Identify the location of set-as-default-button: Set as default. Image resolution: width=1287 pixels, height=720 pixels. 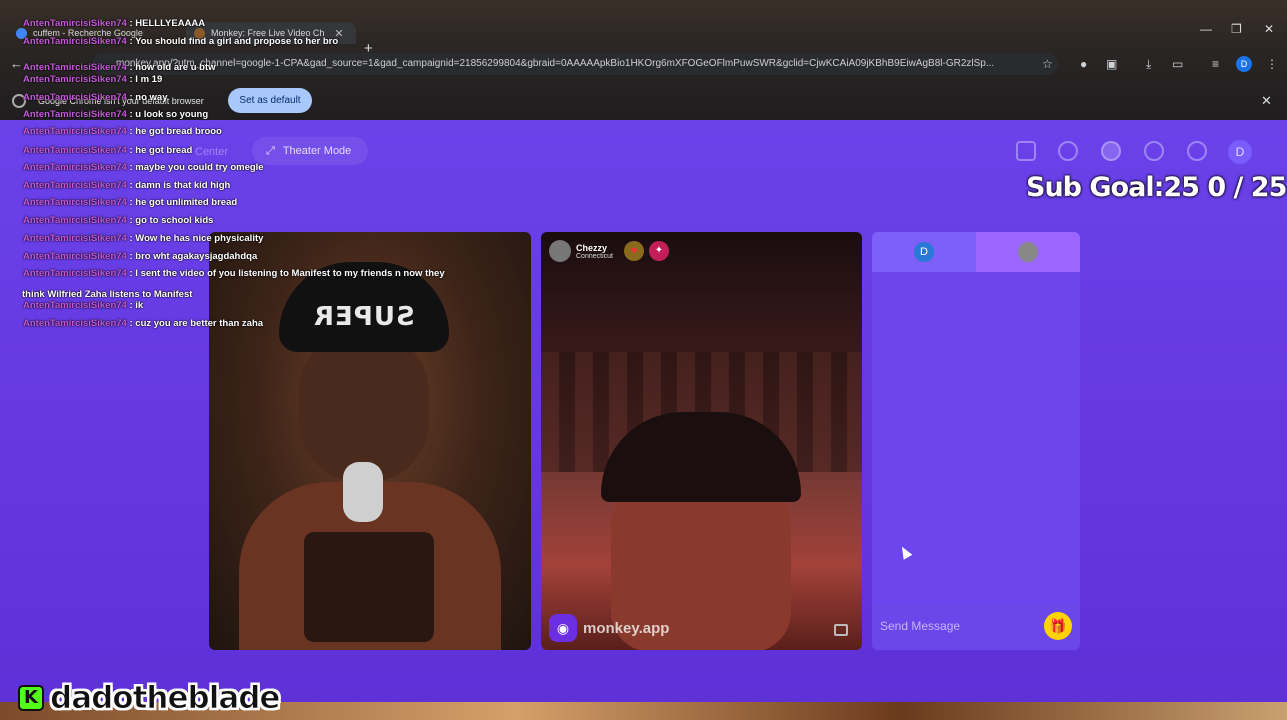
(270, 100).